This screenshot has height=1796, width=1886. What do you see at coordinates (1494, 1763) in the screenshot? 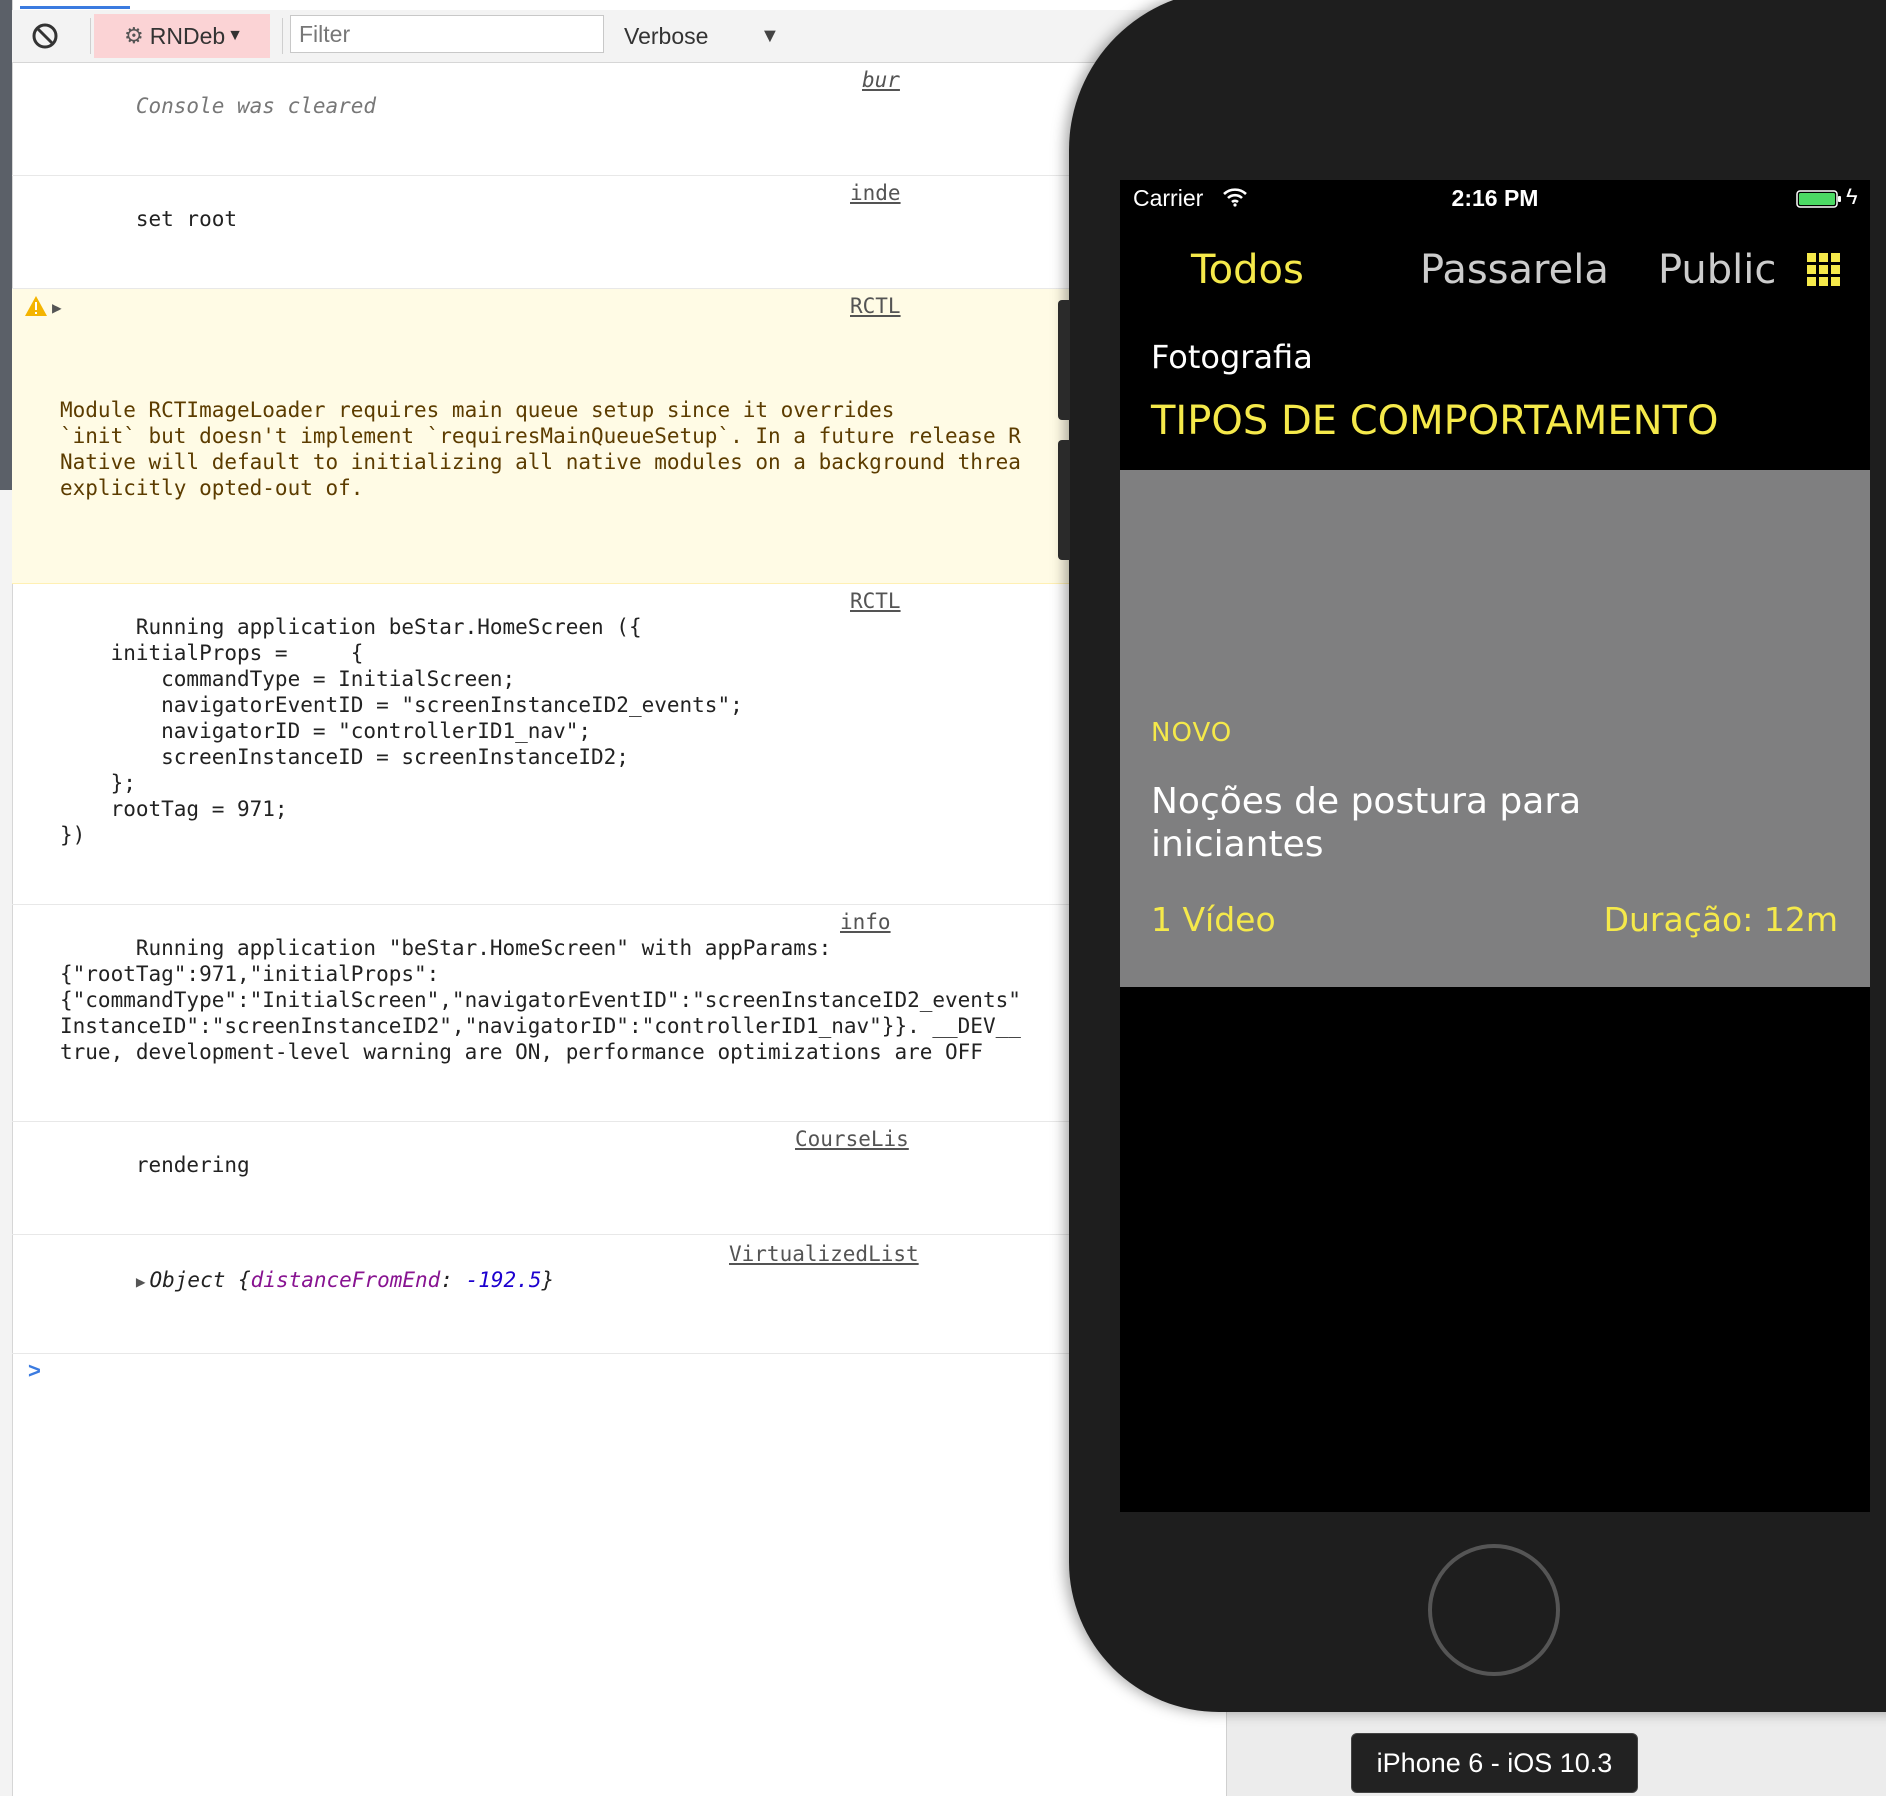
I see `simulator-device-label: iPhone 6 - iOS 10.3` at bounding box center [1494, 1763].